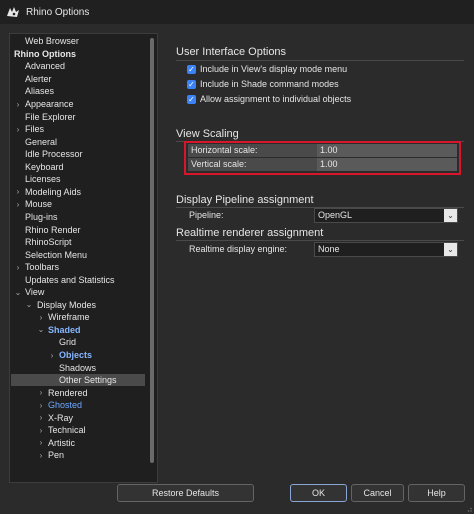 The width and height of the screenshot is (474, 514). Describe the element at coordinates (61, 442) in the screenshot. I see `tree-item-label: Artistic` at that location.